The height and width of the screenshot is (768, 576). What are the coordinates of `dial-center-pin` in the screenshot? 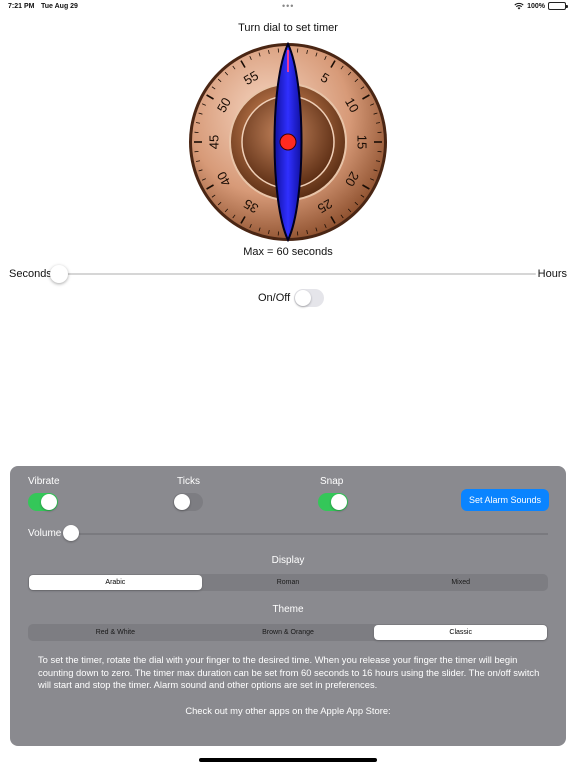 It's located at (288, 142).